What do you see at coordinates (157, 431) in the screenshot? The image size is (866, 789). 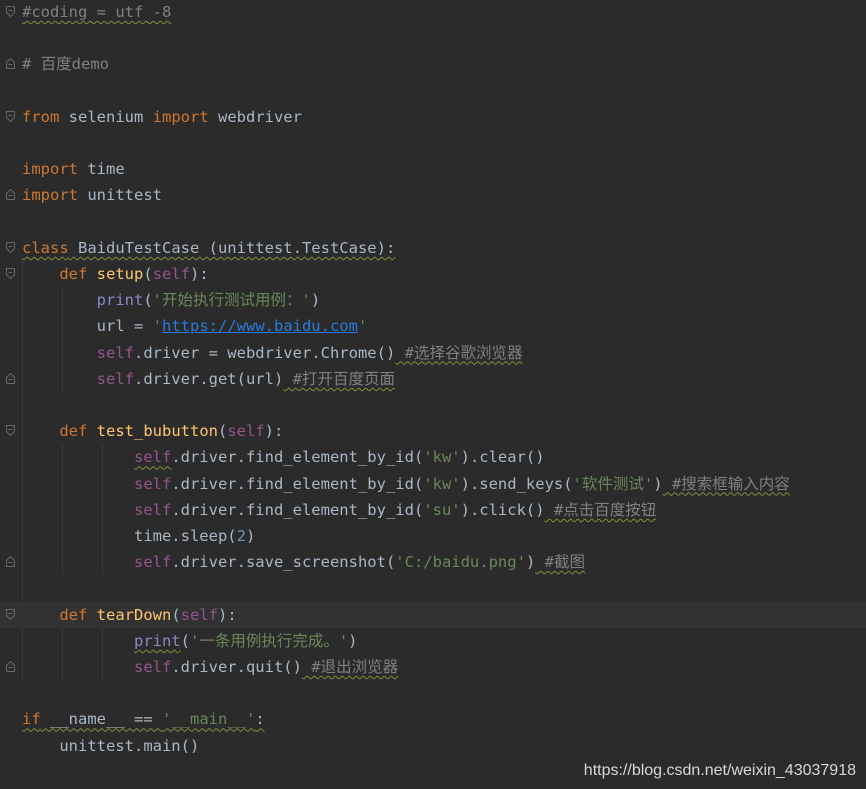 I see `code-token: test_bubutton` at bounding box center [157, 431].